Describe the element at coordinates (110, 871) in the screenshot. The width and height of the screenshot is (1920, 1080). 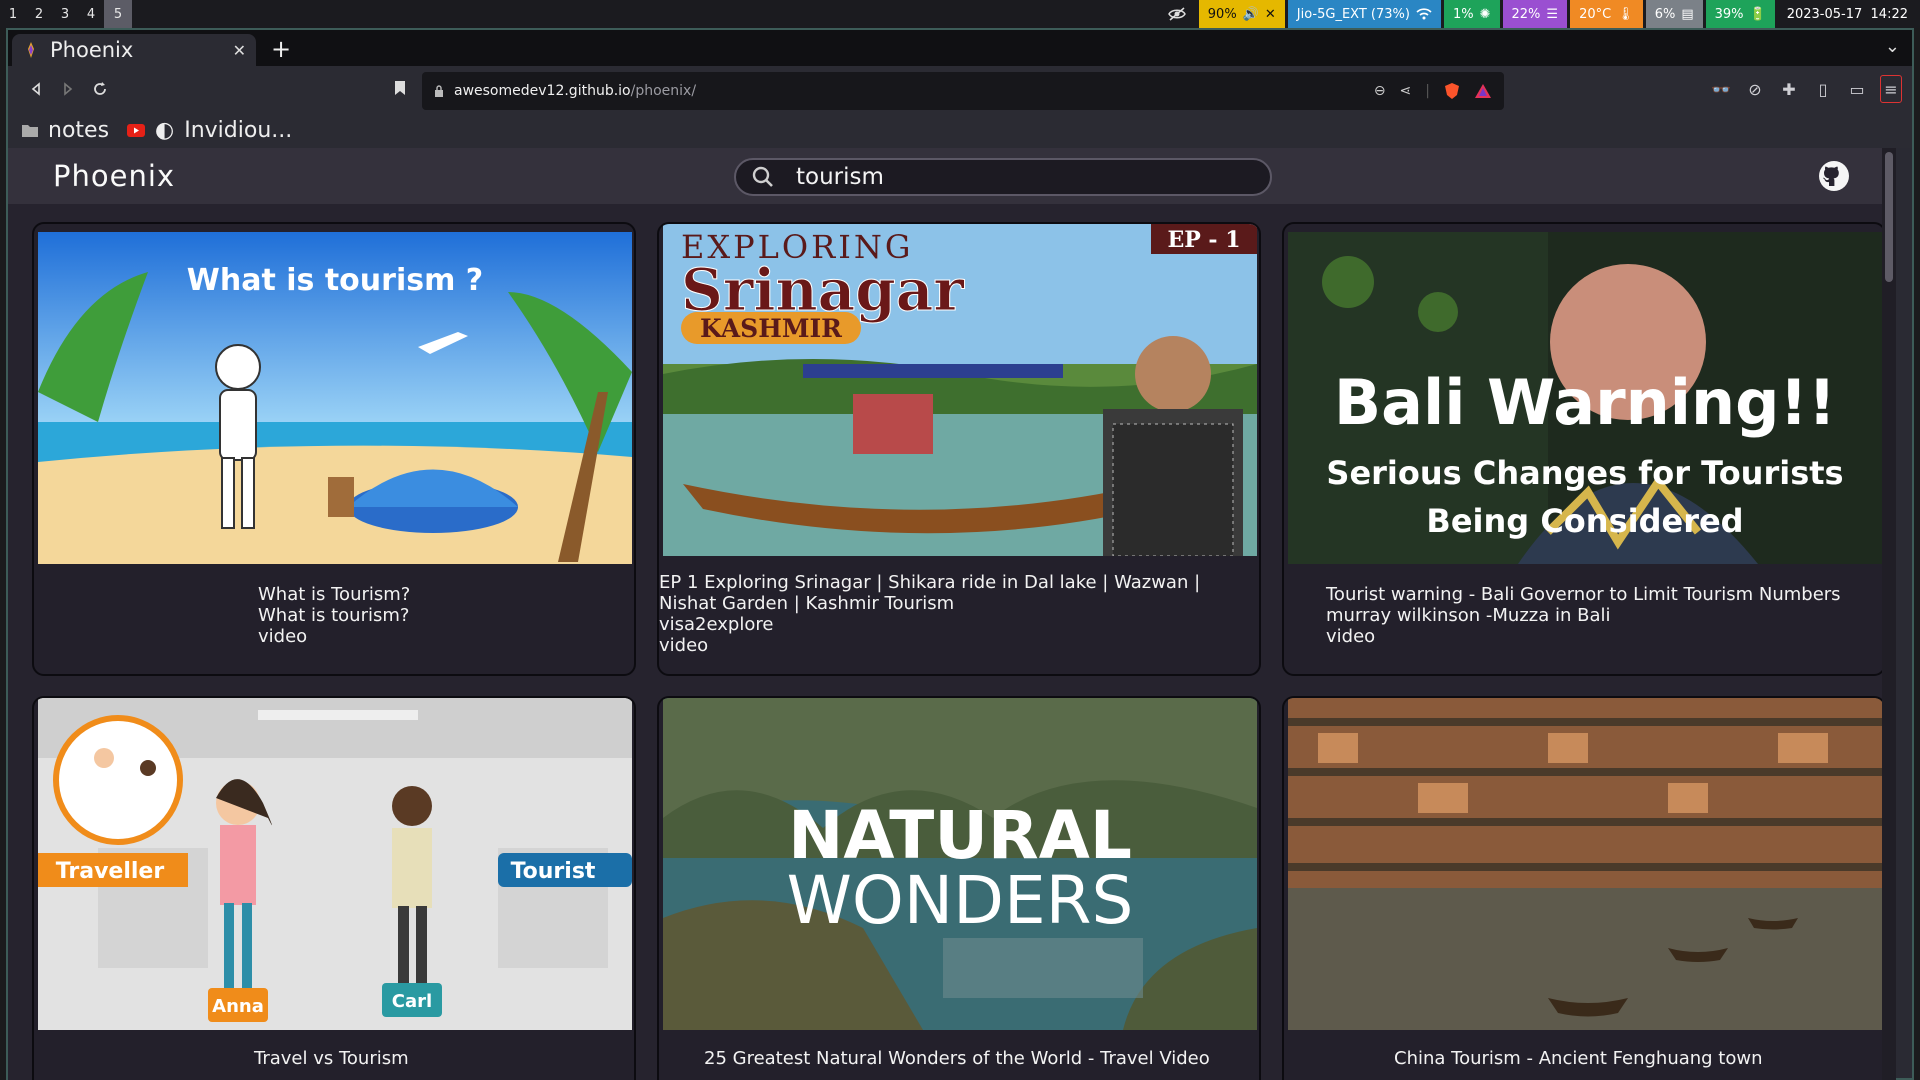
I see `thumb-label-traveller: Traveller` at that location.